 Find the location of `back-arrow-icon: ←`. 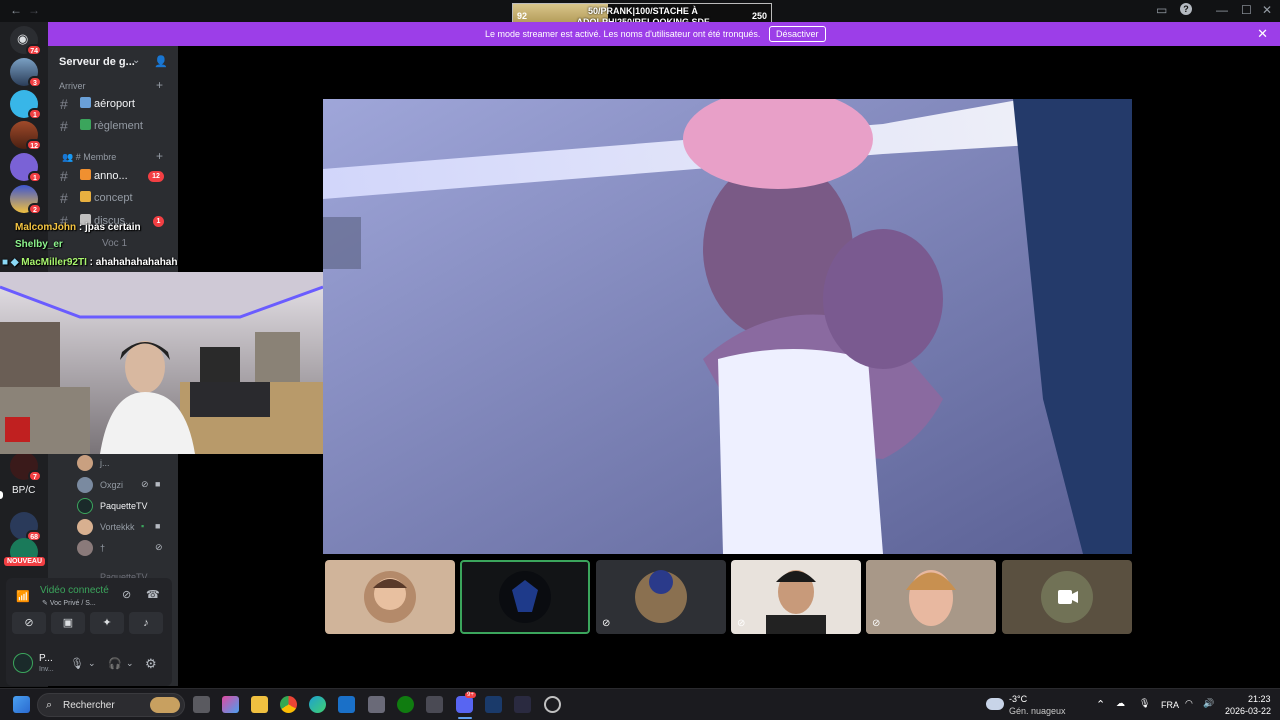

back-arrow-icon: ← is located at coordinates (16, 10).